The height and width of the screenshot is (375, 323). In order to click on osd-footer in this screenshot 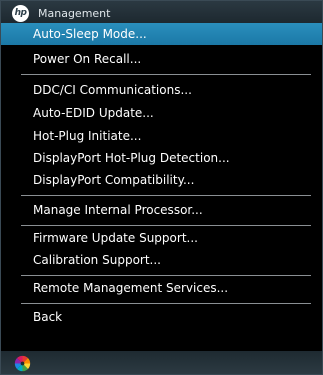, I will do `click(161, 362)`.